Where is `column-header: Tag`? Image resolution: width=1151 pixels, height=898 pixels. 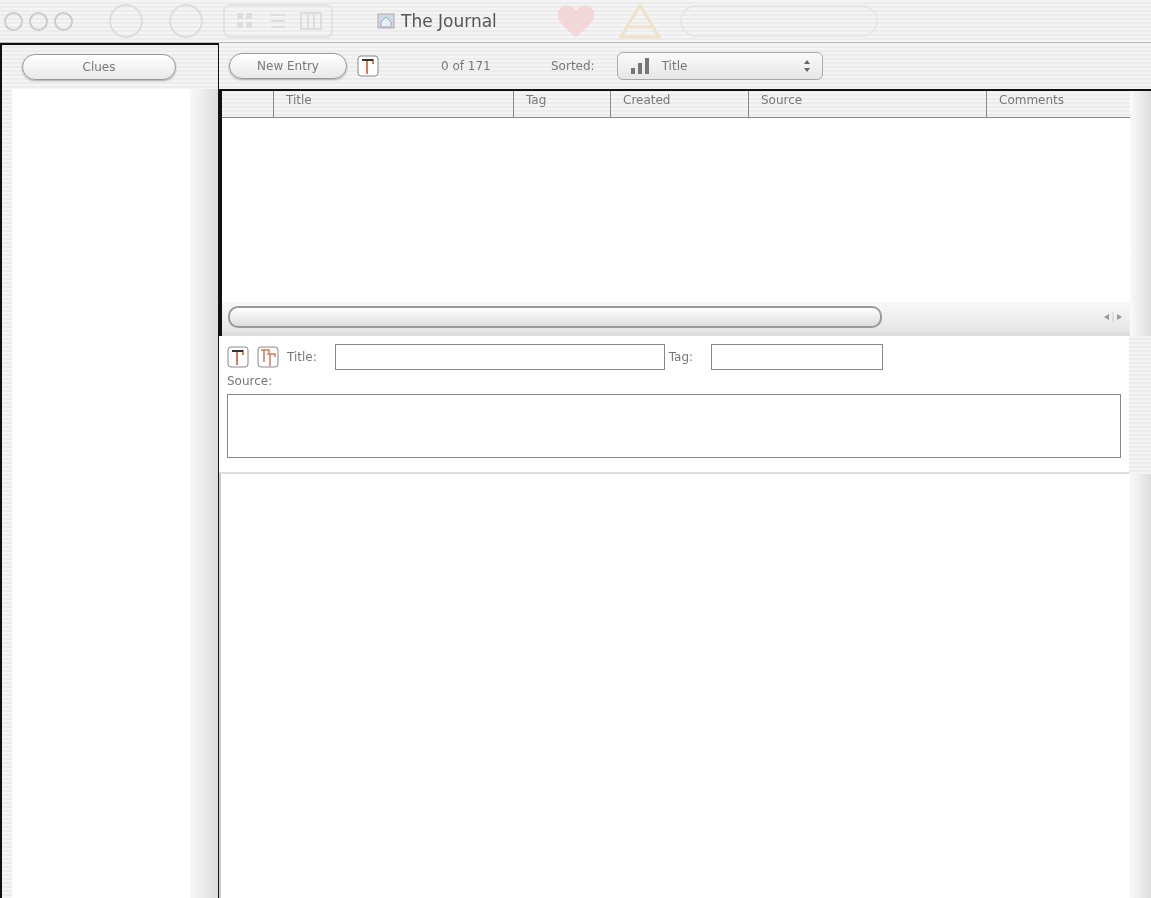 column-header: Tag is located at coordinates (561, 104).